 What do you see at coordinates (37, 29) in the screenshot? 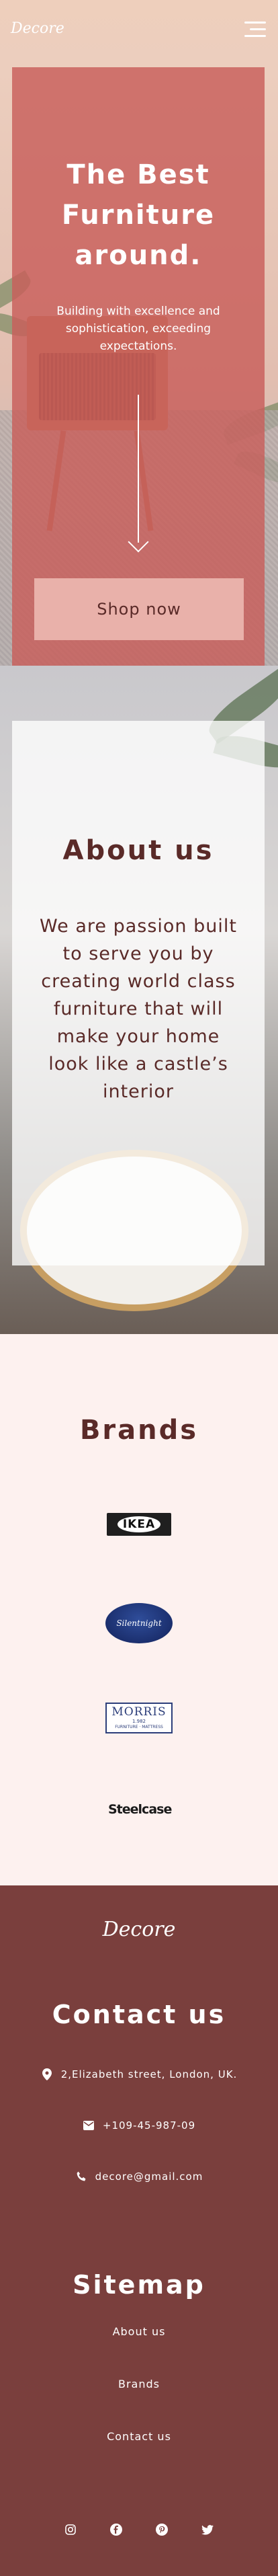
I see `site-logo: Decore` at bounding box center [37, 29].